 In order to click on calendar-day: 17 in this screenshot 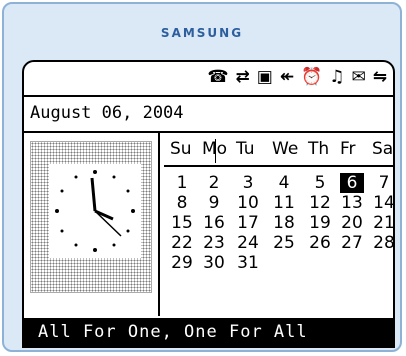, I will do `click(248, 223)`.